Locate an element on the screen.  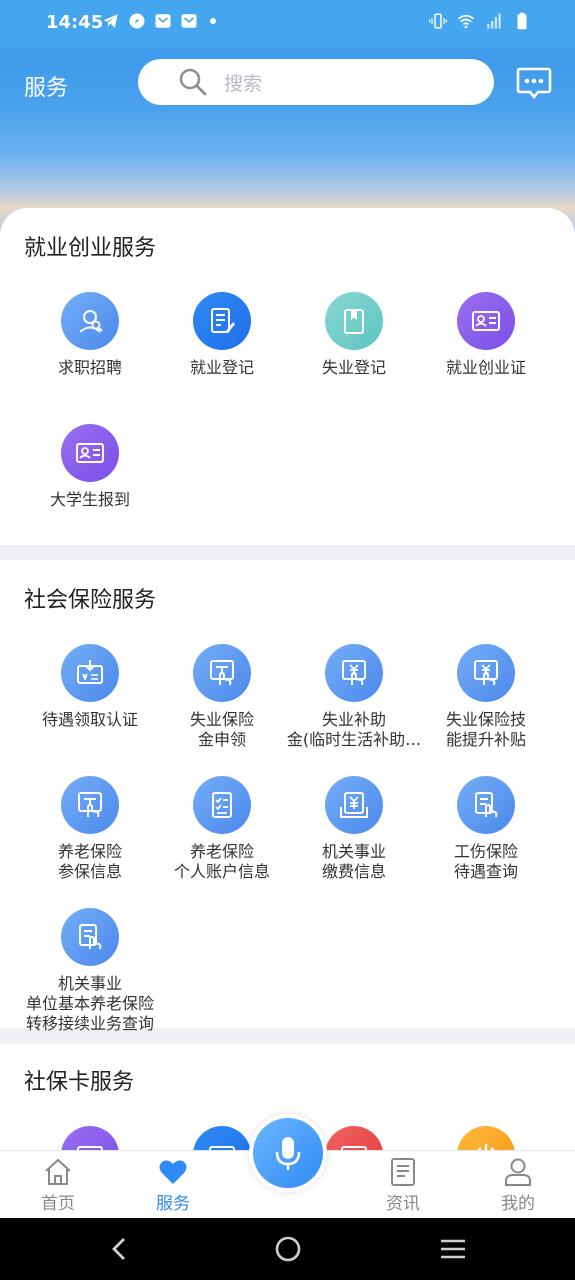
service-graduate-report: 大学生报到 is located at coordinates (90, 467).